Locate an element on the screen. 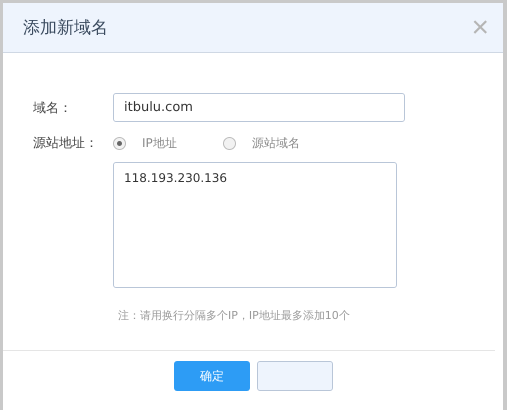 The image size is (507, 410). cancel-button is located at coordinates (295, 376).